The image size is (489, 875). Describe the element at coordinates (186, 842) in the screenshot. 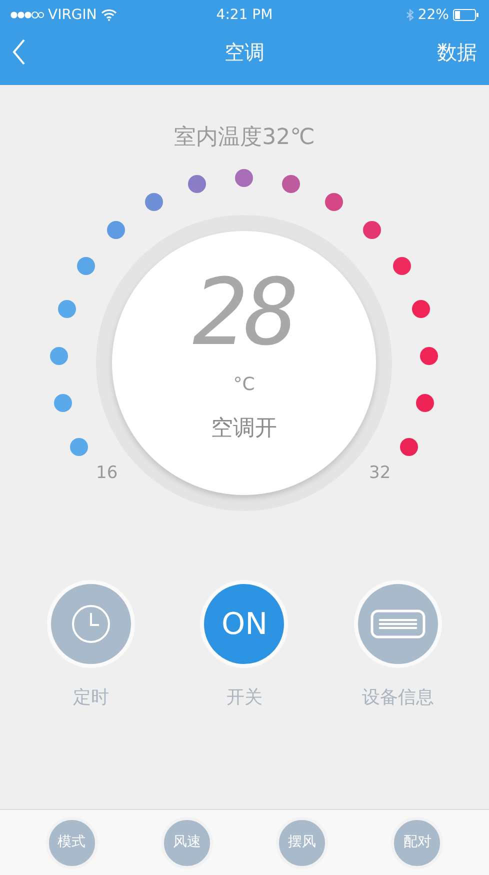

I see `tab-button: 风速` at that location.